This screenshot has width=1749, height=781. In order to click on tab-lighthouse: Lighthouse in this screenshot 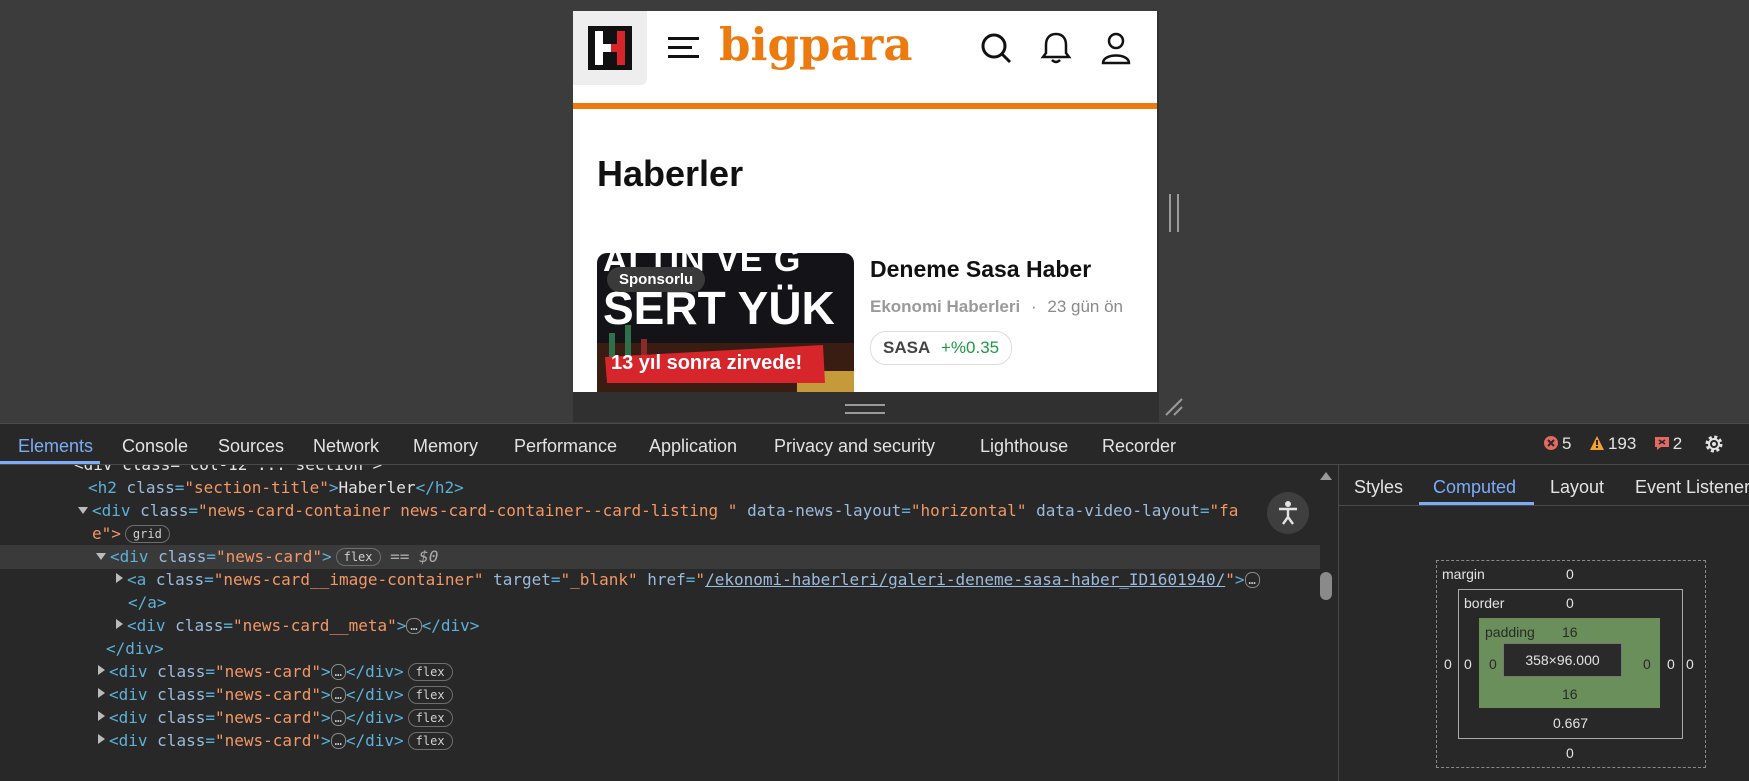, I will do `click(1024, 446)`.